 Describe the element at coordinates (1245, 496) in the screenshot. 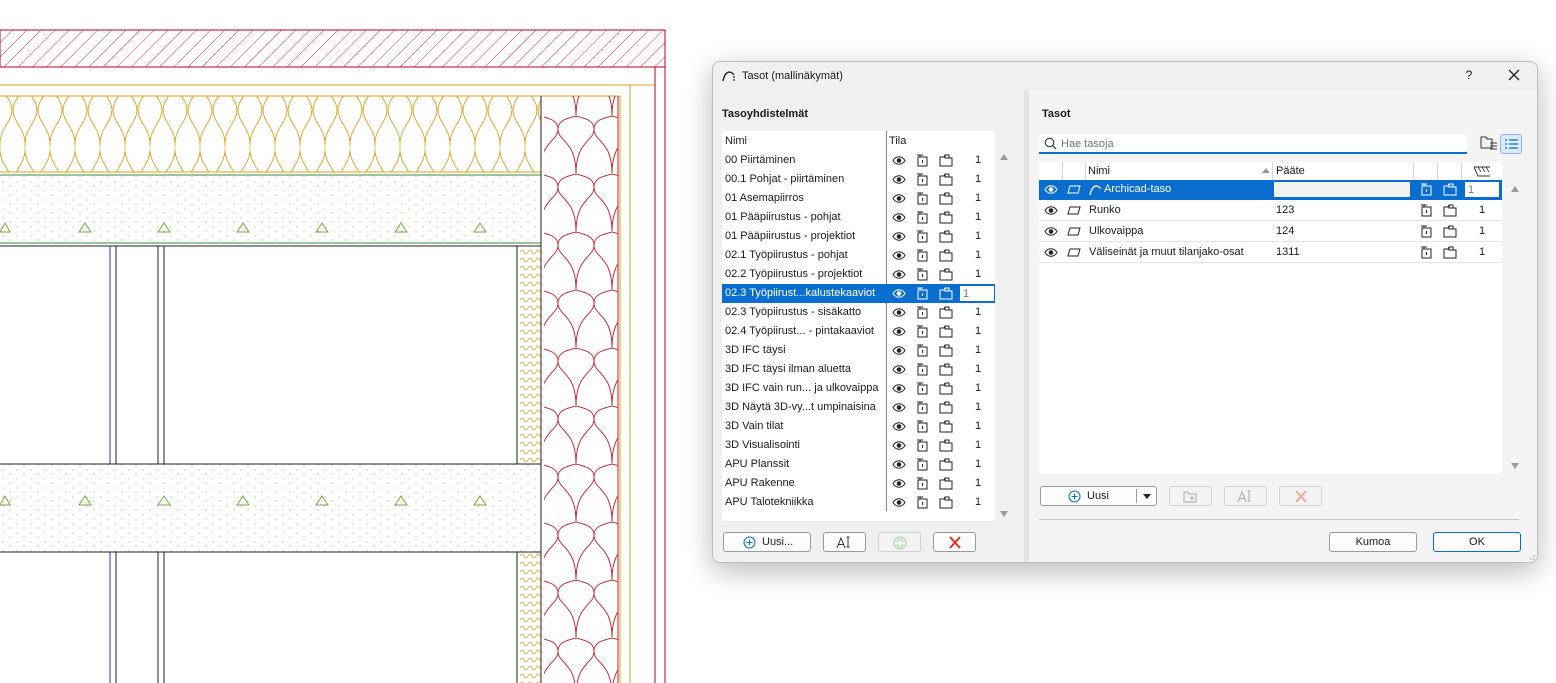

I see `rename-layer-button` at that location.